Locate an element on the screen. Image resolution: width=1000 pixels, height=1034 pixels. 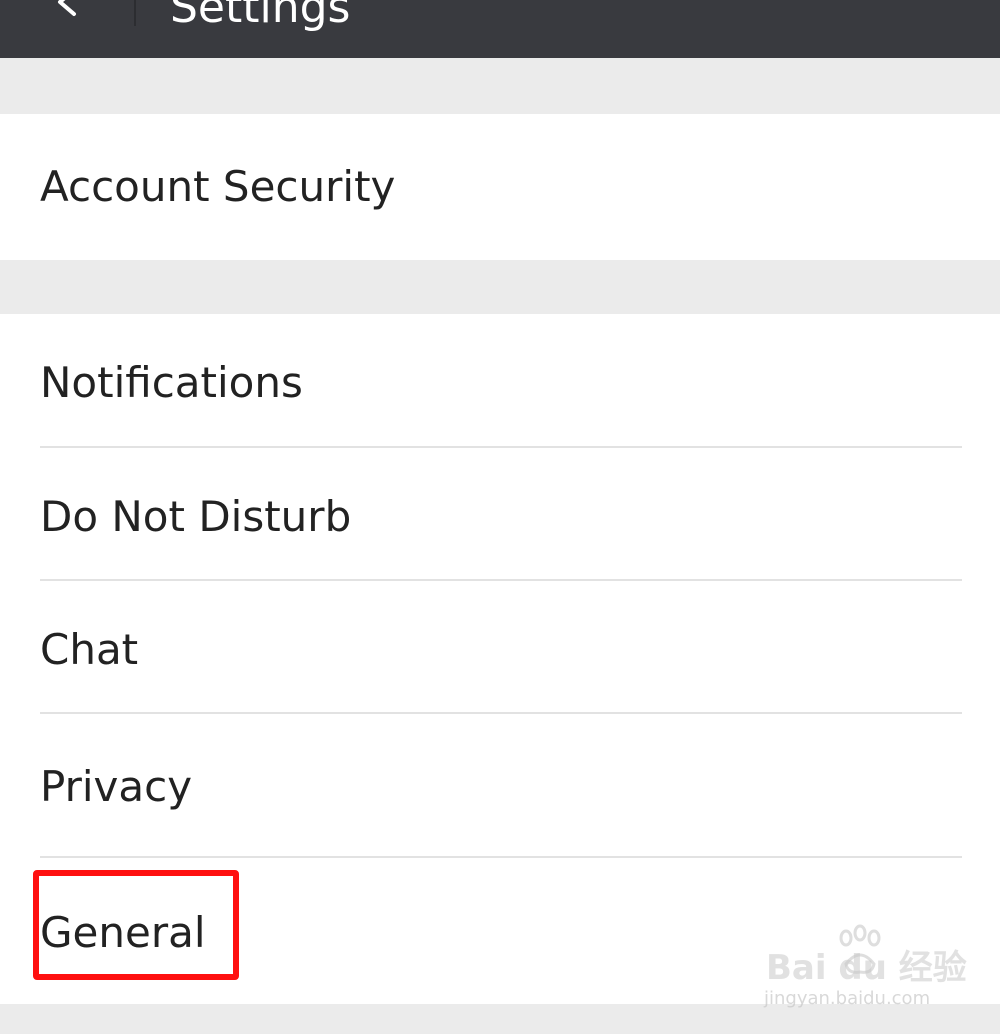
settings-item-notifications: Notifications is located at coordinates (500, 381).